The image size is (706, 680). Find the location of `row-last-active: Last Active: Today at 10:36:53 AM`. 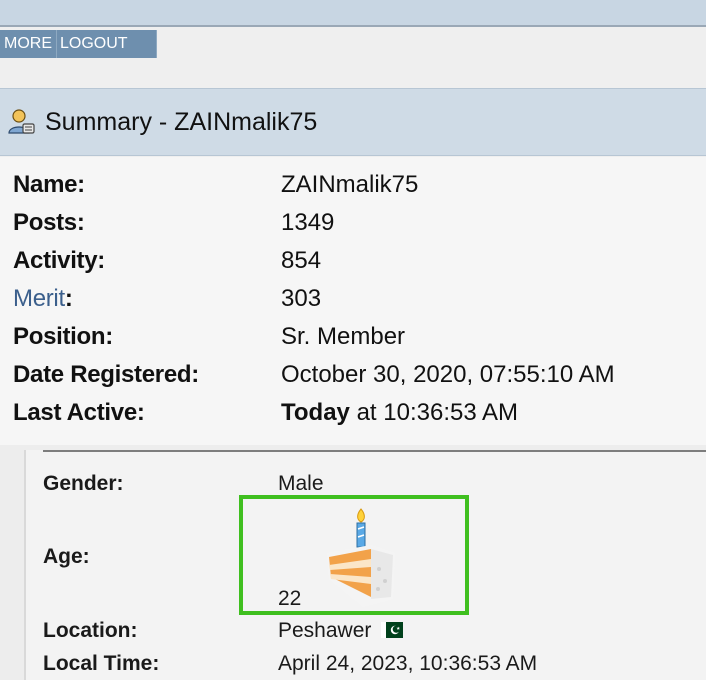

row-last-active: Last Active: Today at 10:36:53 AM is located at coordinates (353, 418).